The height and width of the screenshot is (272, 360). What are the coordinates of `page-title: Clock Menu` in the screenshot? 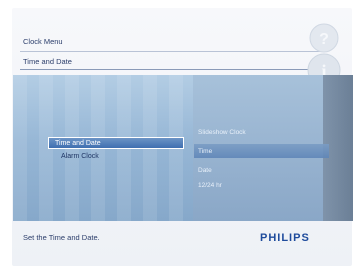 It's located at (43, 41).